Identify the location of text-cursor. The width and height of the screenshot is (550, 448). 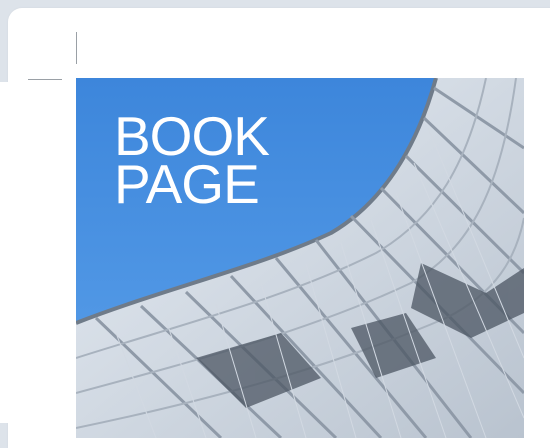
(76, 48).